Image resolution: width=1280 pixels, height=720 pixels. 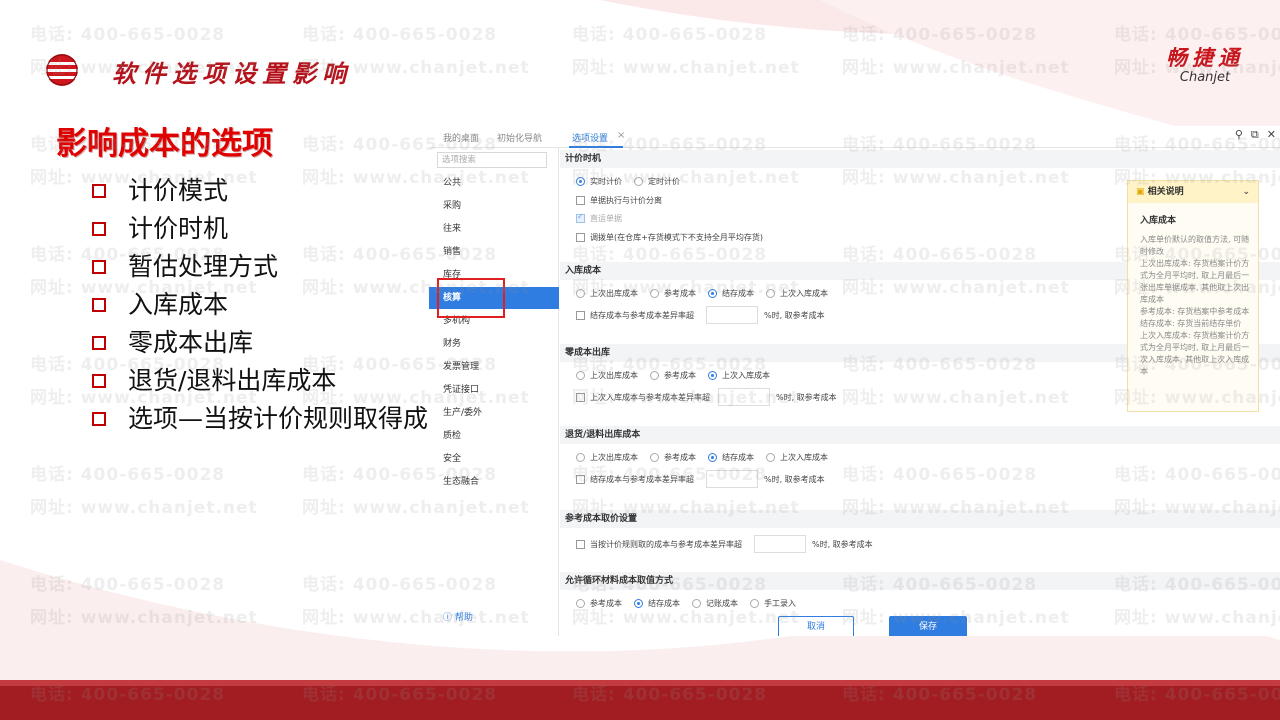 I want to click on brand-logo: 畅捷通 Chanjet, so click(x=1205, y=63).